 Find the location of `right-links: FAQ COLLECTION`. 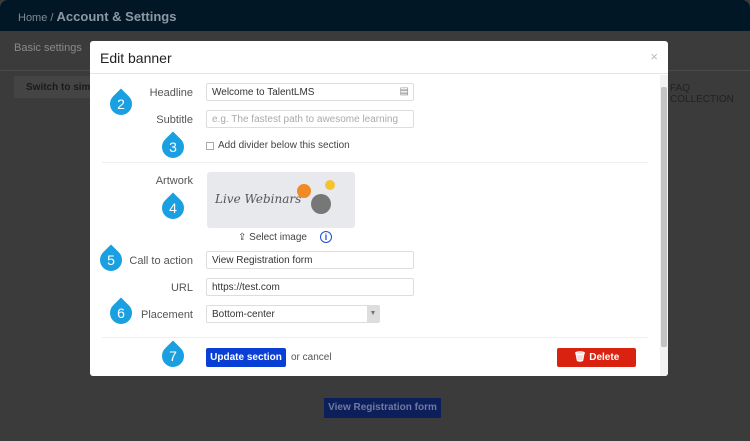

right-links: FAQ COLLECTION is located at coordinates (710, 94).